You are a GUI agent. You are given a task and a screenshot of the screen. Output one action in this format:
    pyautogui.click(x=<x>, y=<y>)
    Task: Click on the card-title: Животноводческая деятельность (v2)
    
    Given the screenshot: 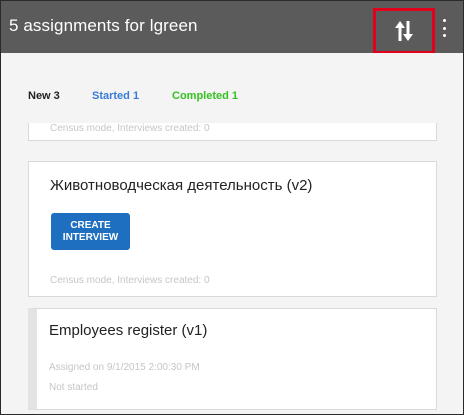 What is the action you would take?
    pyautogui.click(x=181, y=185)
    